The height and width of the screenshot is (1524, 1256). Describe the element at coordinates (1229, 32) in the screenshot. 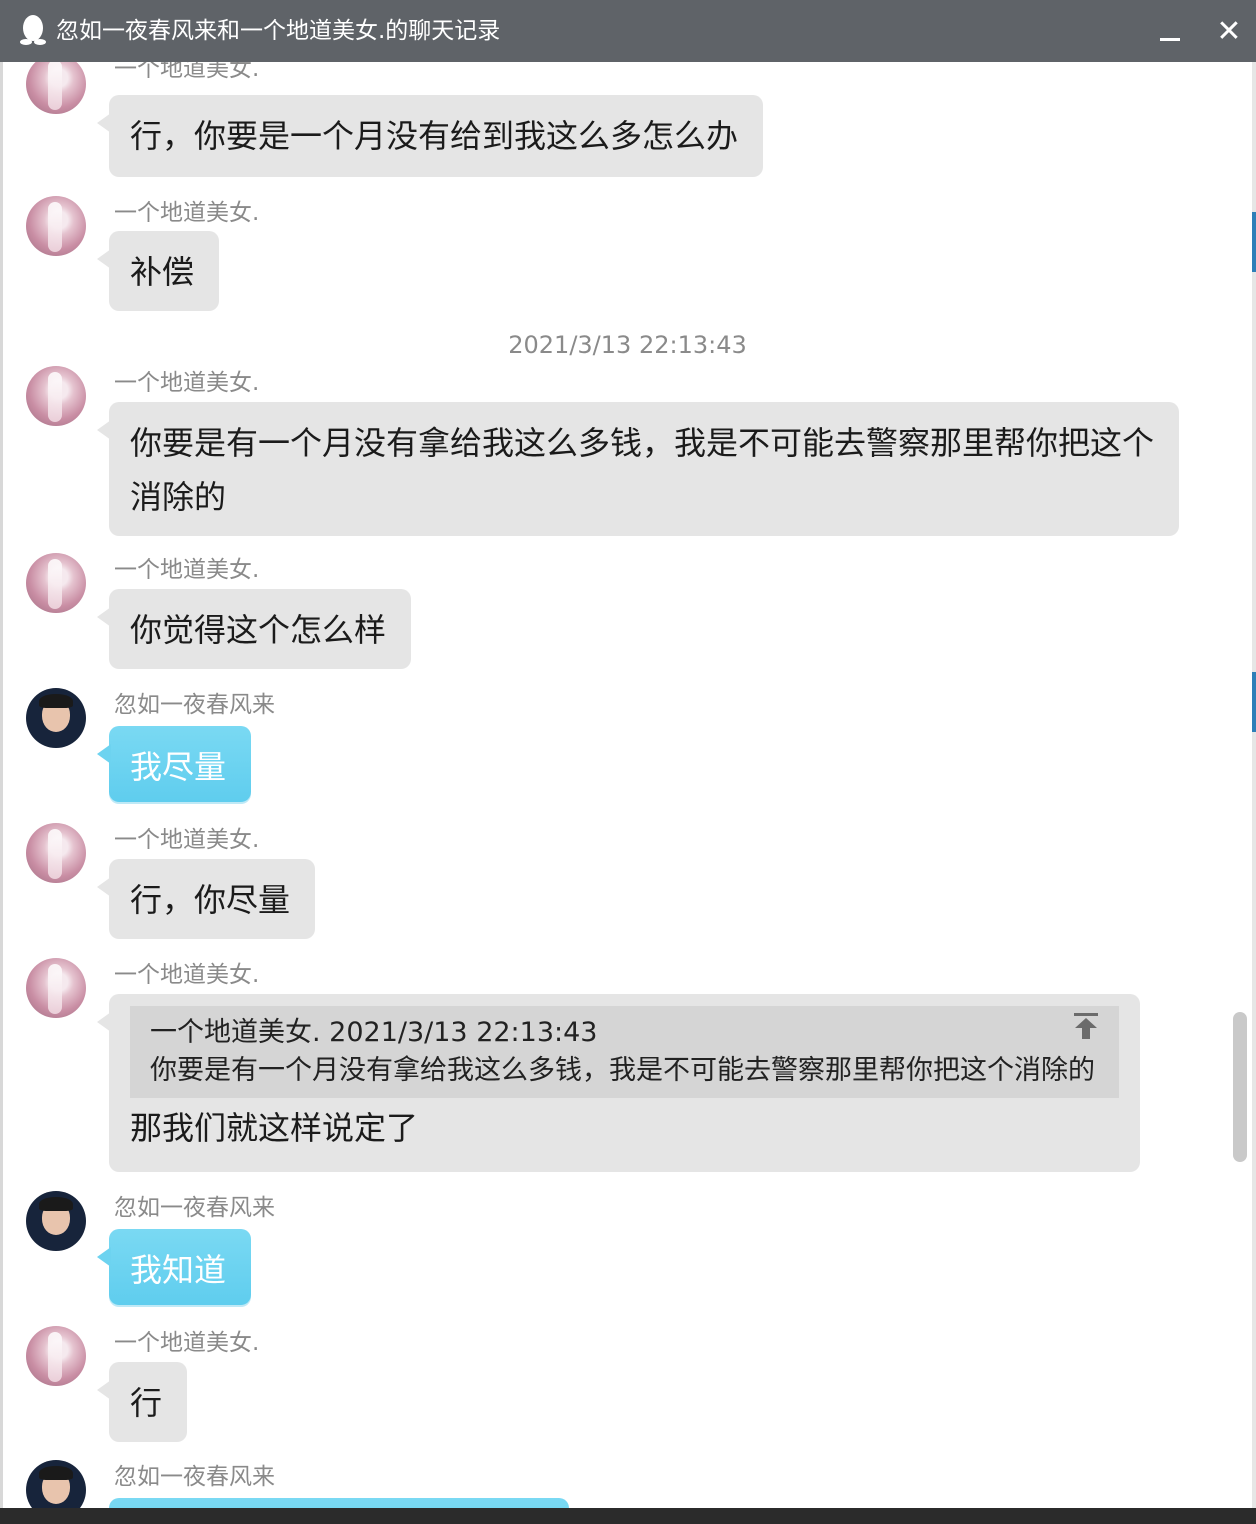

I see `close-button: ✕` at that location.